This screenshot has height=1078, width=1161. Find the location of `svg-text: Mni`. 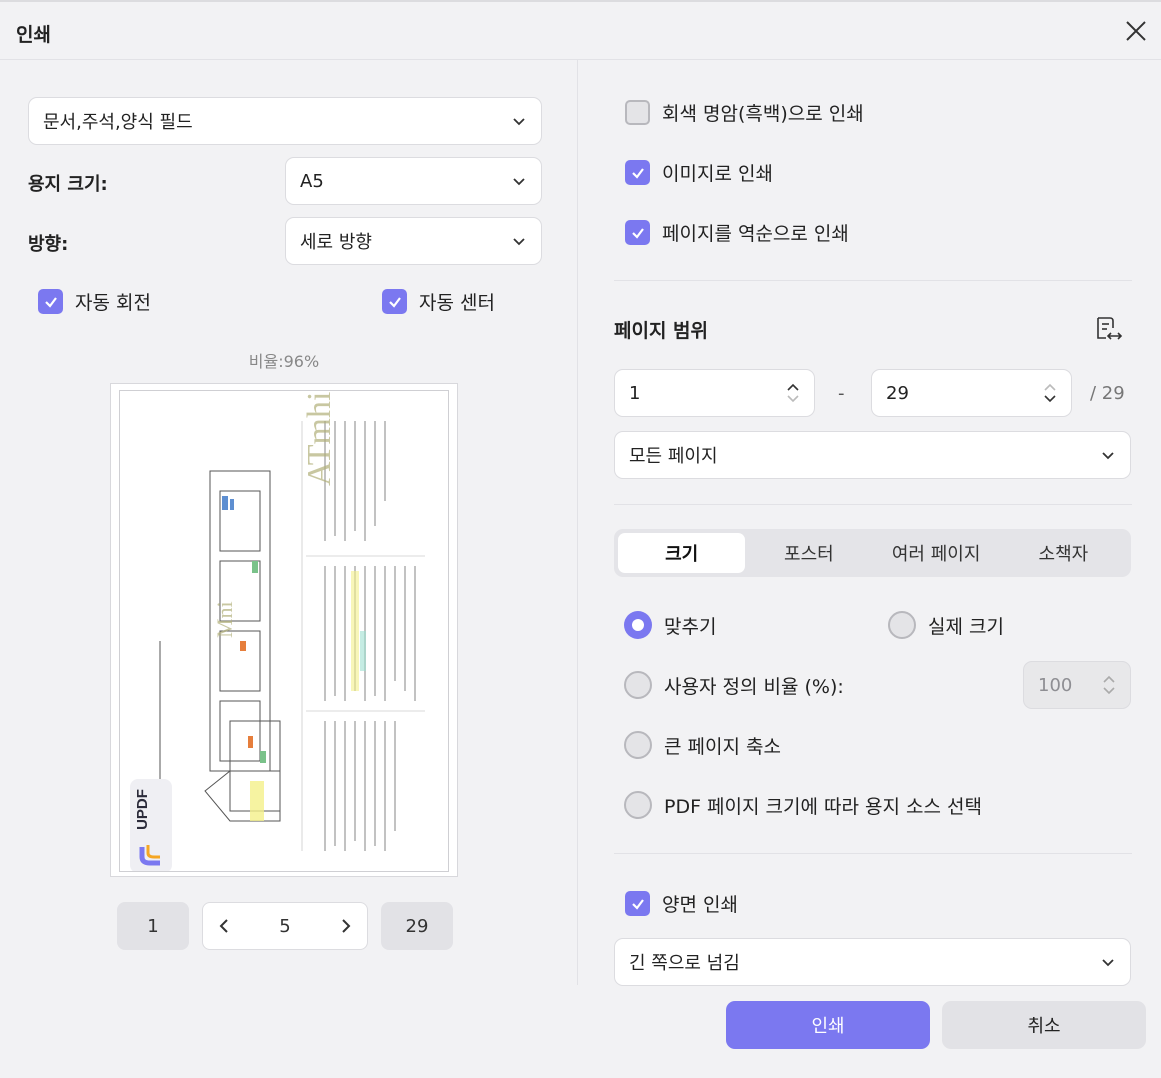

svg-text: Mni is located at coordinates (224, 619).